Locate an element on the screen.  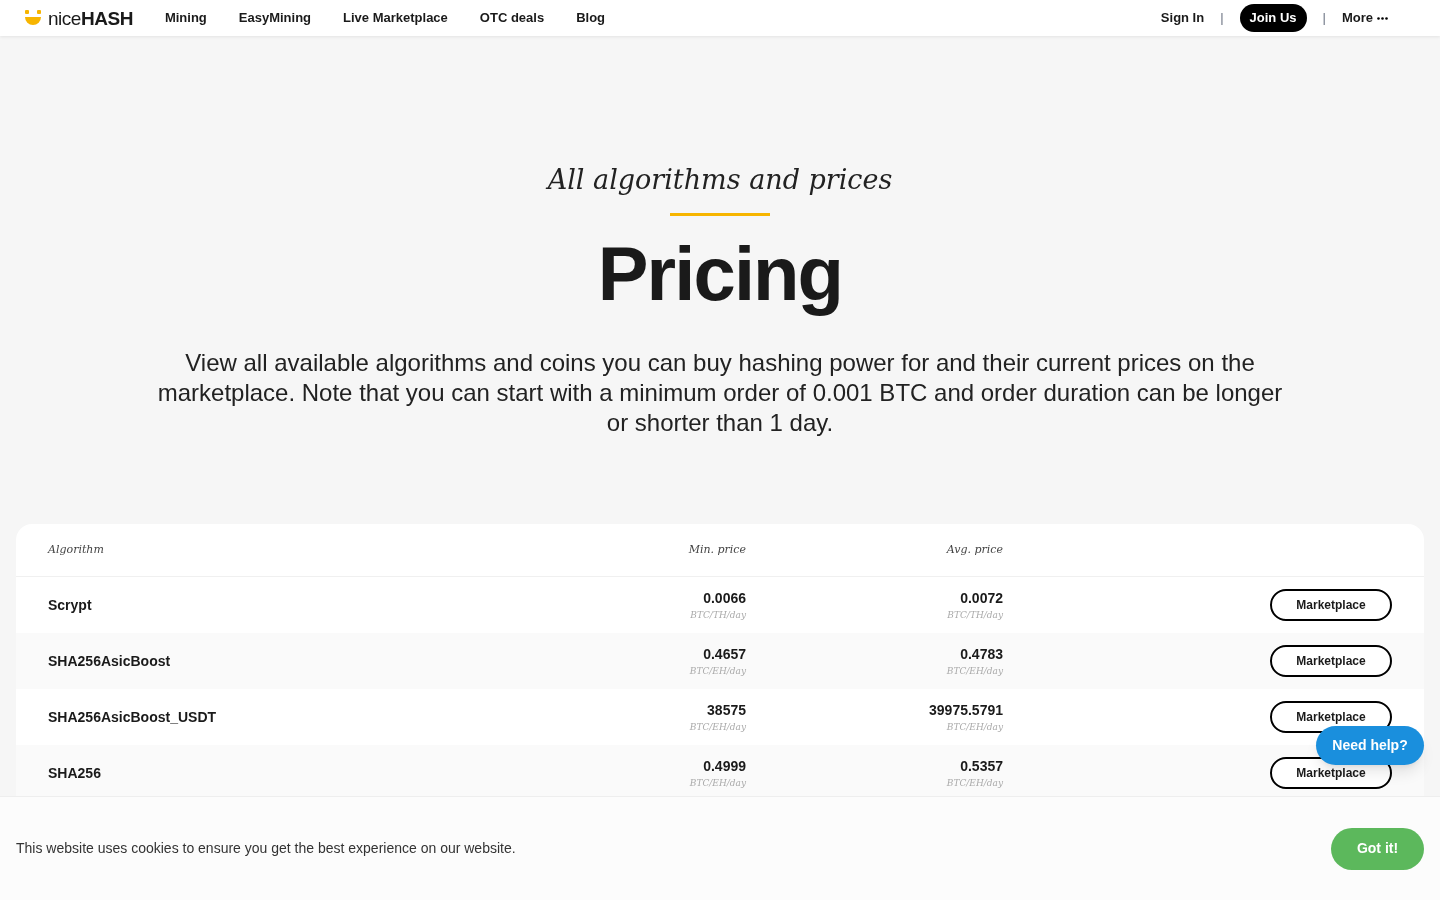
min-price: 0.4657 is located at coordinates (724, 654).